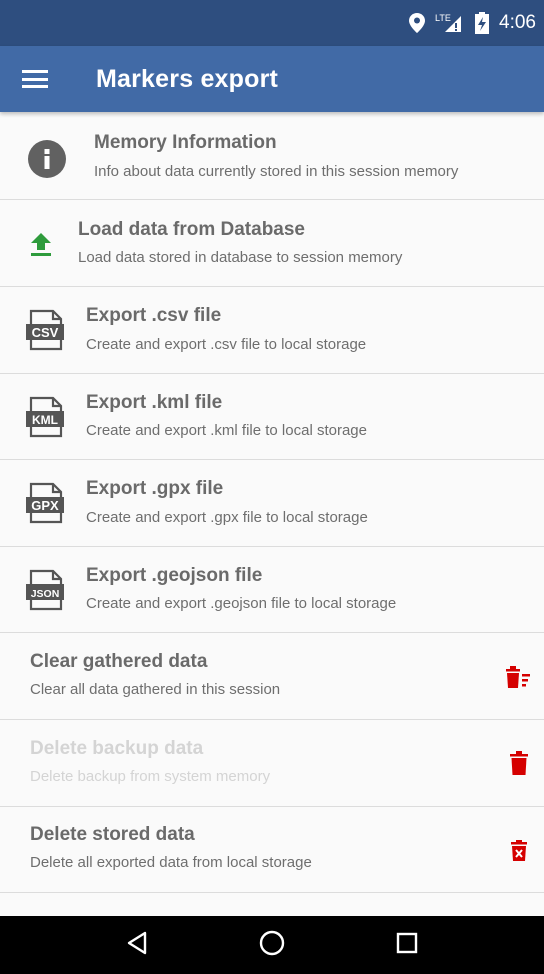  What do you see at coordinates (407, 945) in the screenshot?
I see `recents-icon` at bounding box center [407, 945].